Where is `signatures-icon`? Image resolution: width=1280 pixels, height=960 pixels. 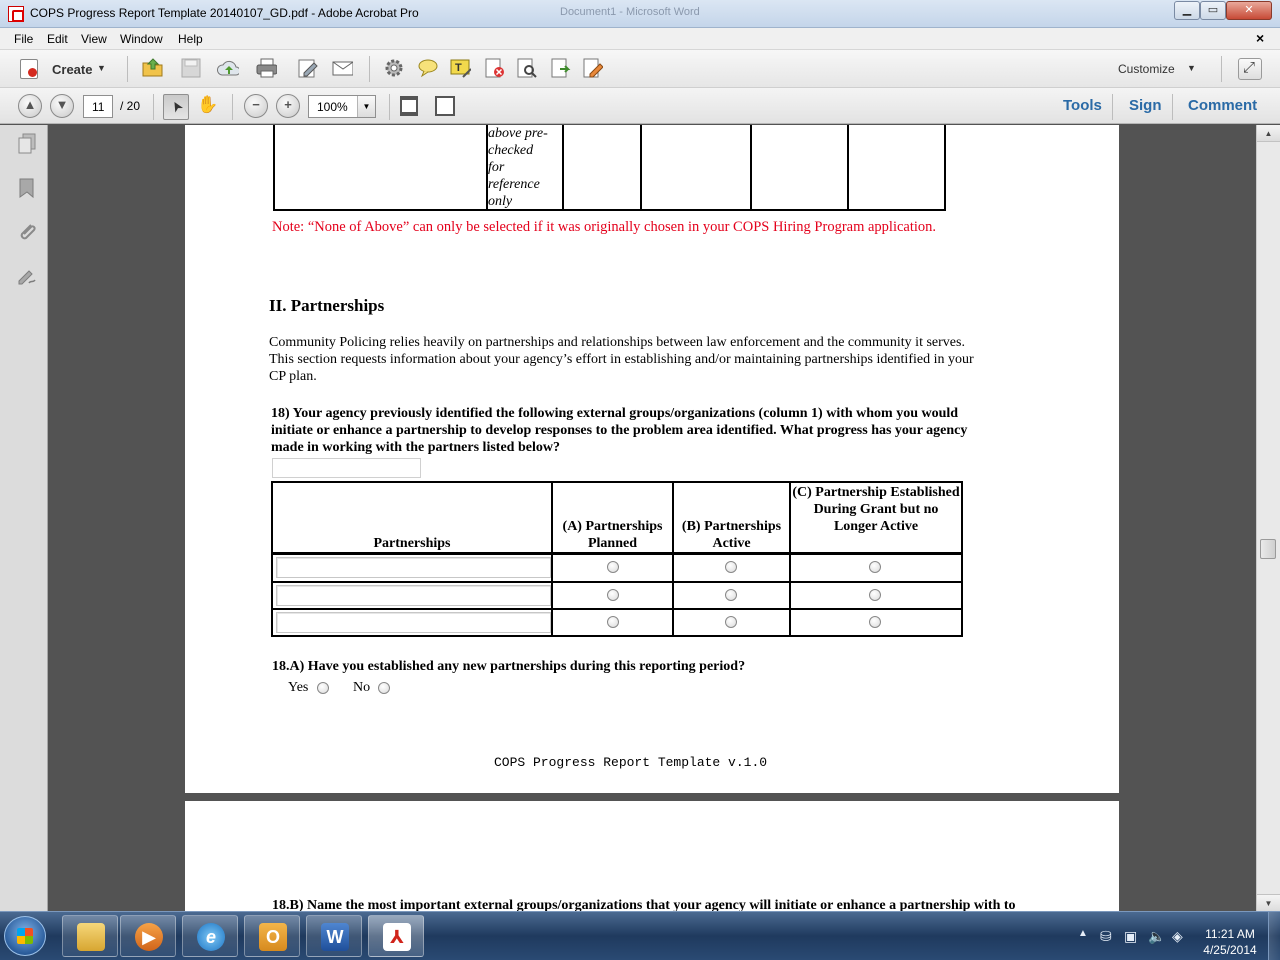 signatures-icon is located at coordinates (27, 276).